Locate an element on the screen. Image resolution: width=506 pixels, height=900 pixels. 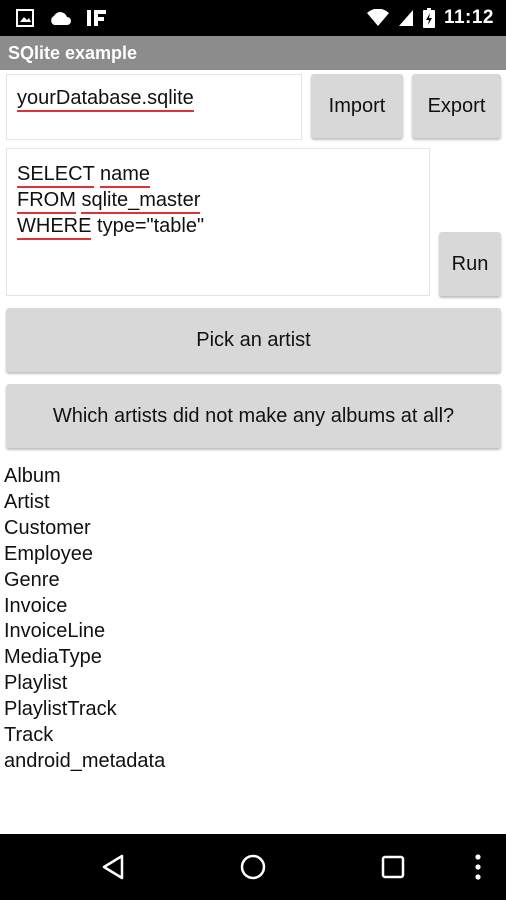
clock: 11:12 is located at coordinates (468, 17).